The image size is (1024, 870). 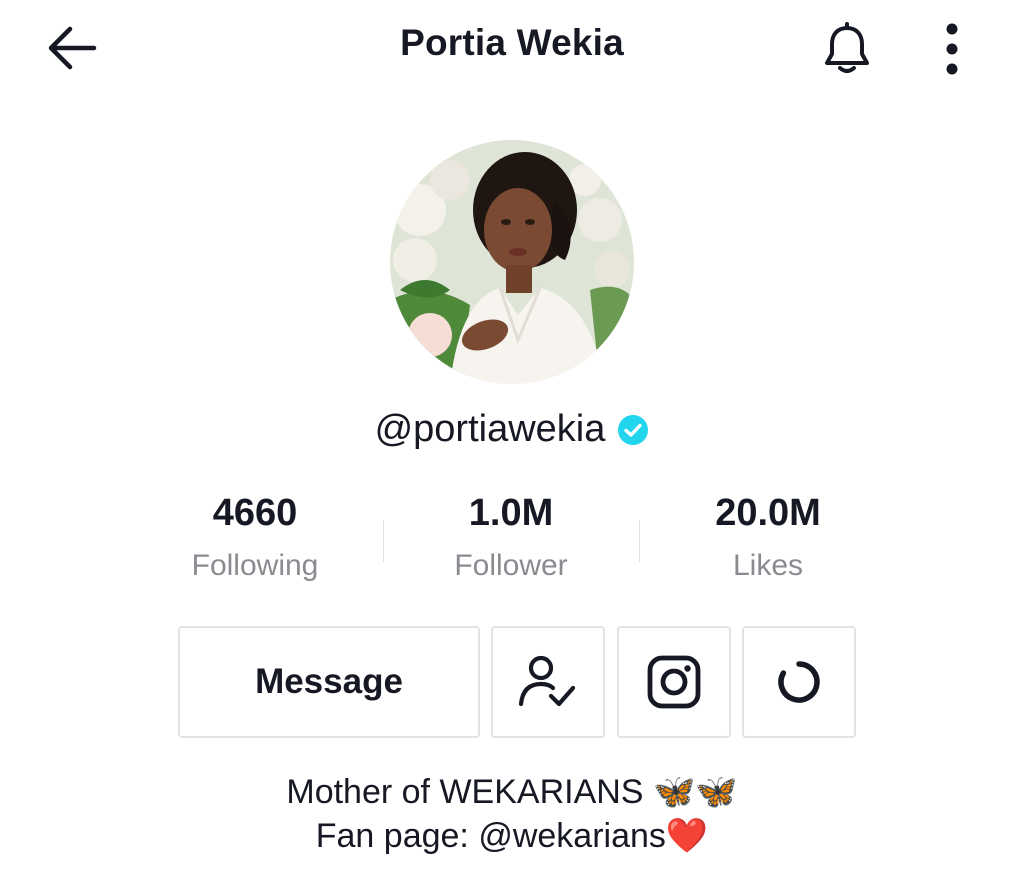 I want to click on followers-count: 1.0M, so click(x=511, y=513).